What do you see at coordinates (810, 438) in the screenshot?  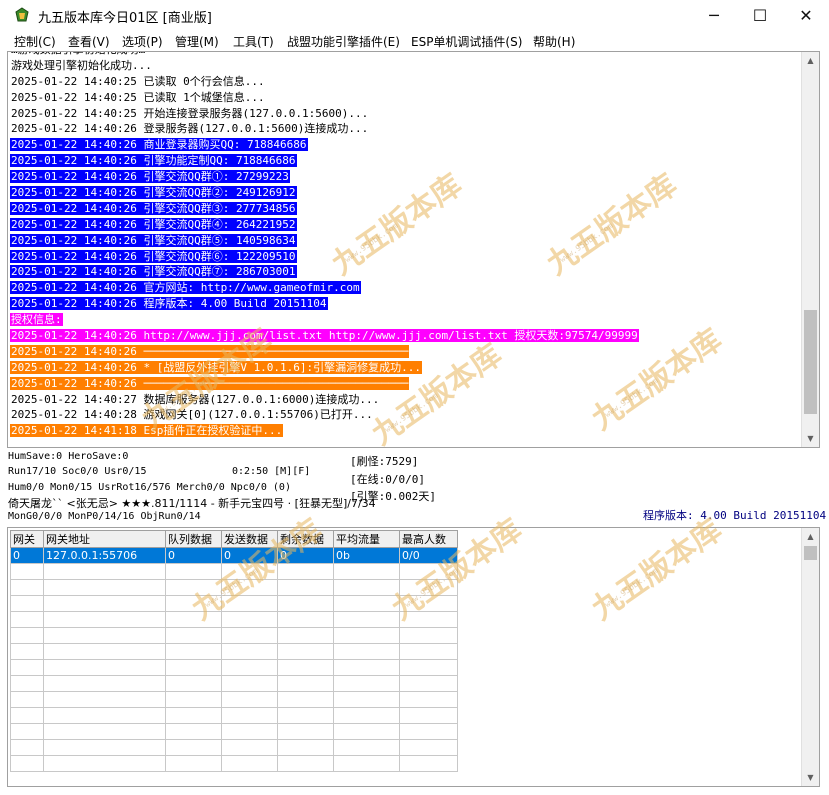 I see `scroll-down-icon: ▼` at bounding box center [810, 438].